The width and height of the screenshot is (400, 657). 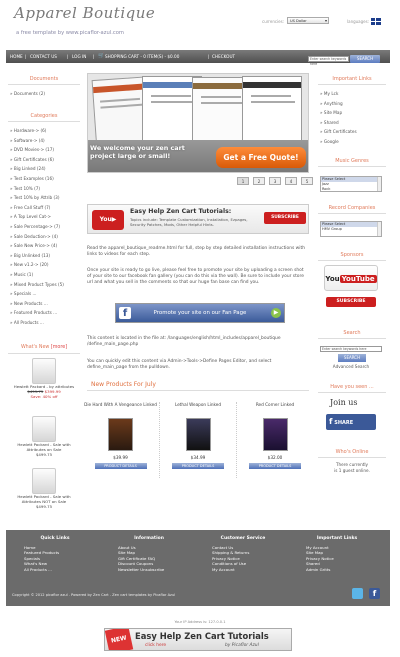 I want to click on footer-link: My Account, so click(x=250, y=570).